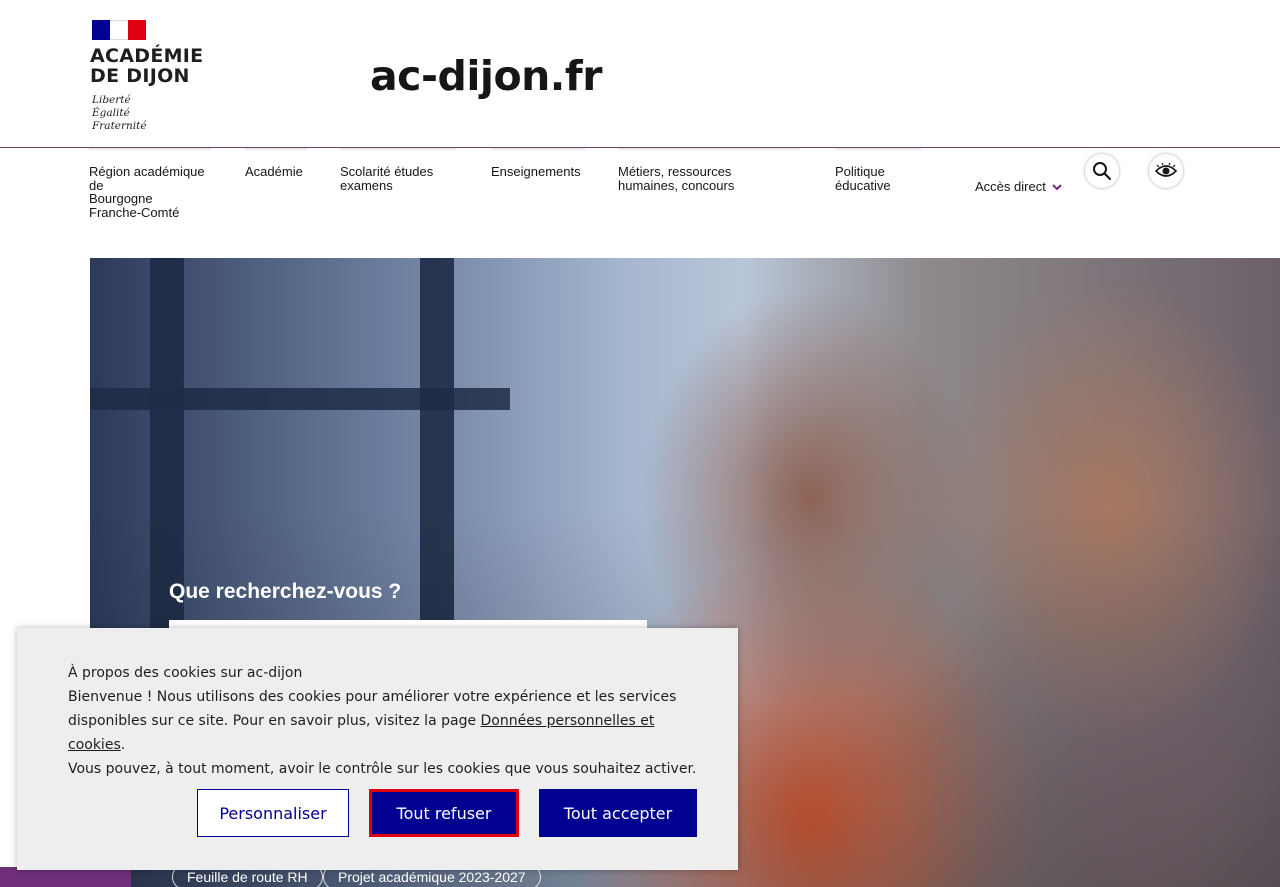  What do you see at coordinates (65, 877) in the screenshot?
I see `purple-strip` at bounding box center [65, 877].